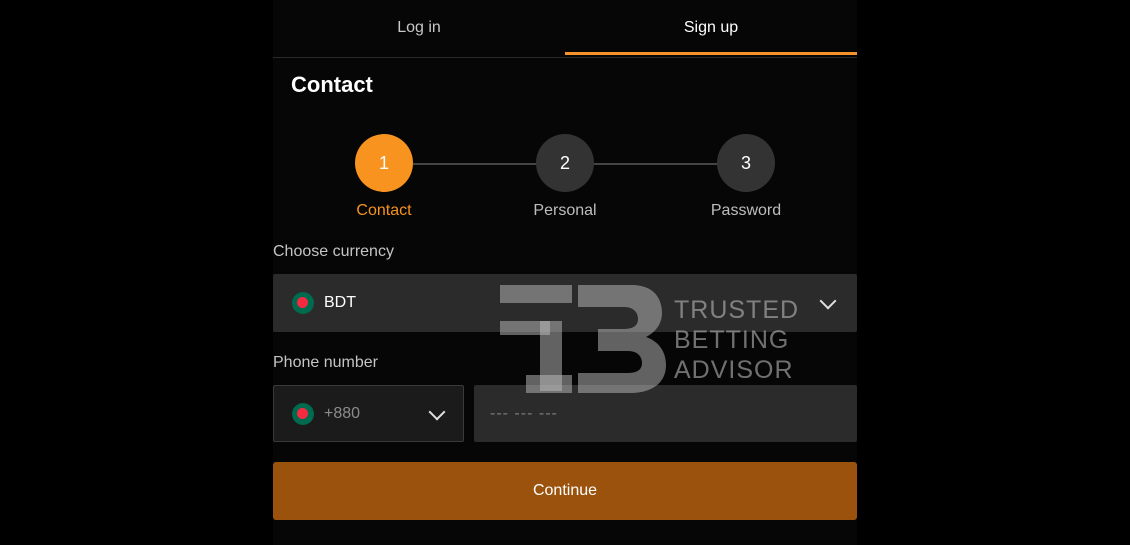 The image size is (1130, 545). I want to click on step-label-contact: Contact, so click(384, 210).